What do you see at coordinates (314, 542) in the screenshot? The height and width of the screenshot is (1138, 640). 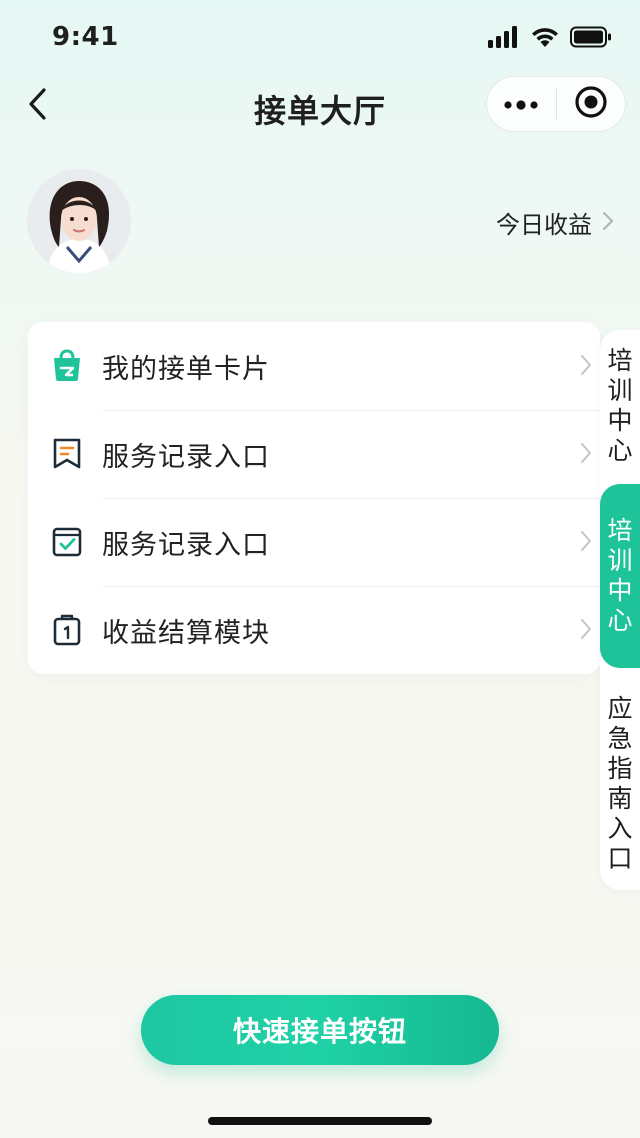 I see `menu-item-service-records-2: 服务记录入口` at bounding box center [314, 542].